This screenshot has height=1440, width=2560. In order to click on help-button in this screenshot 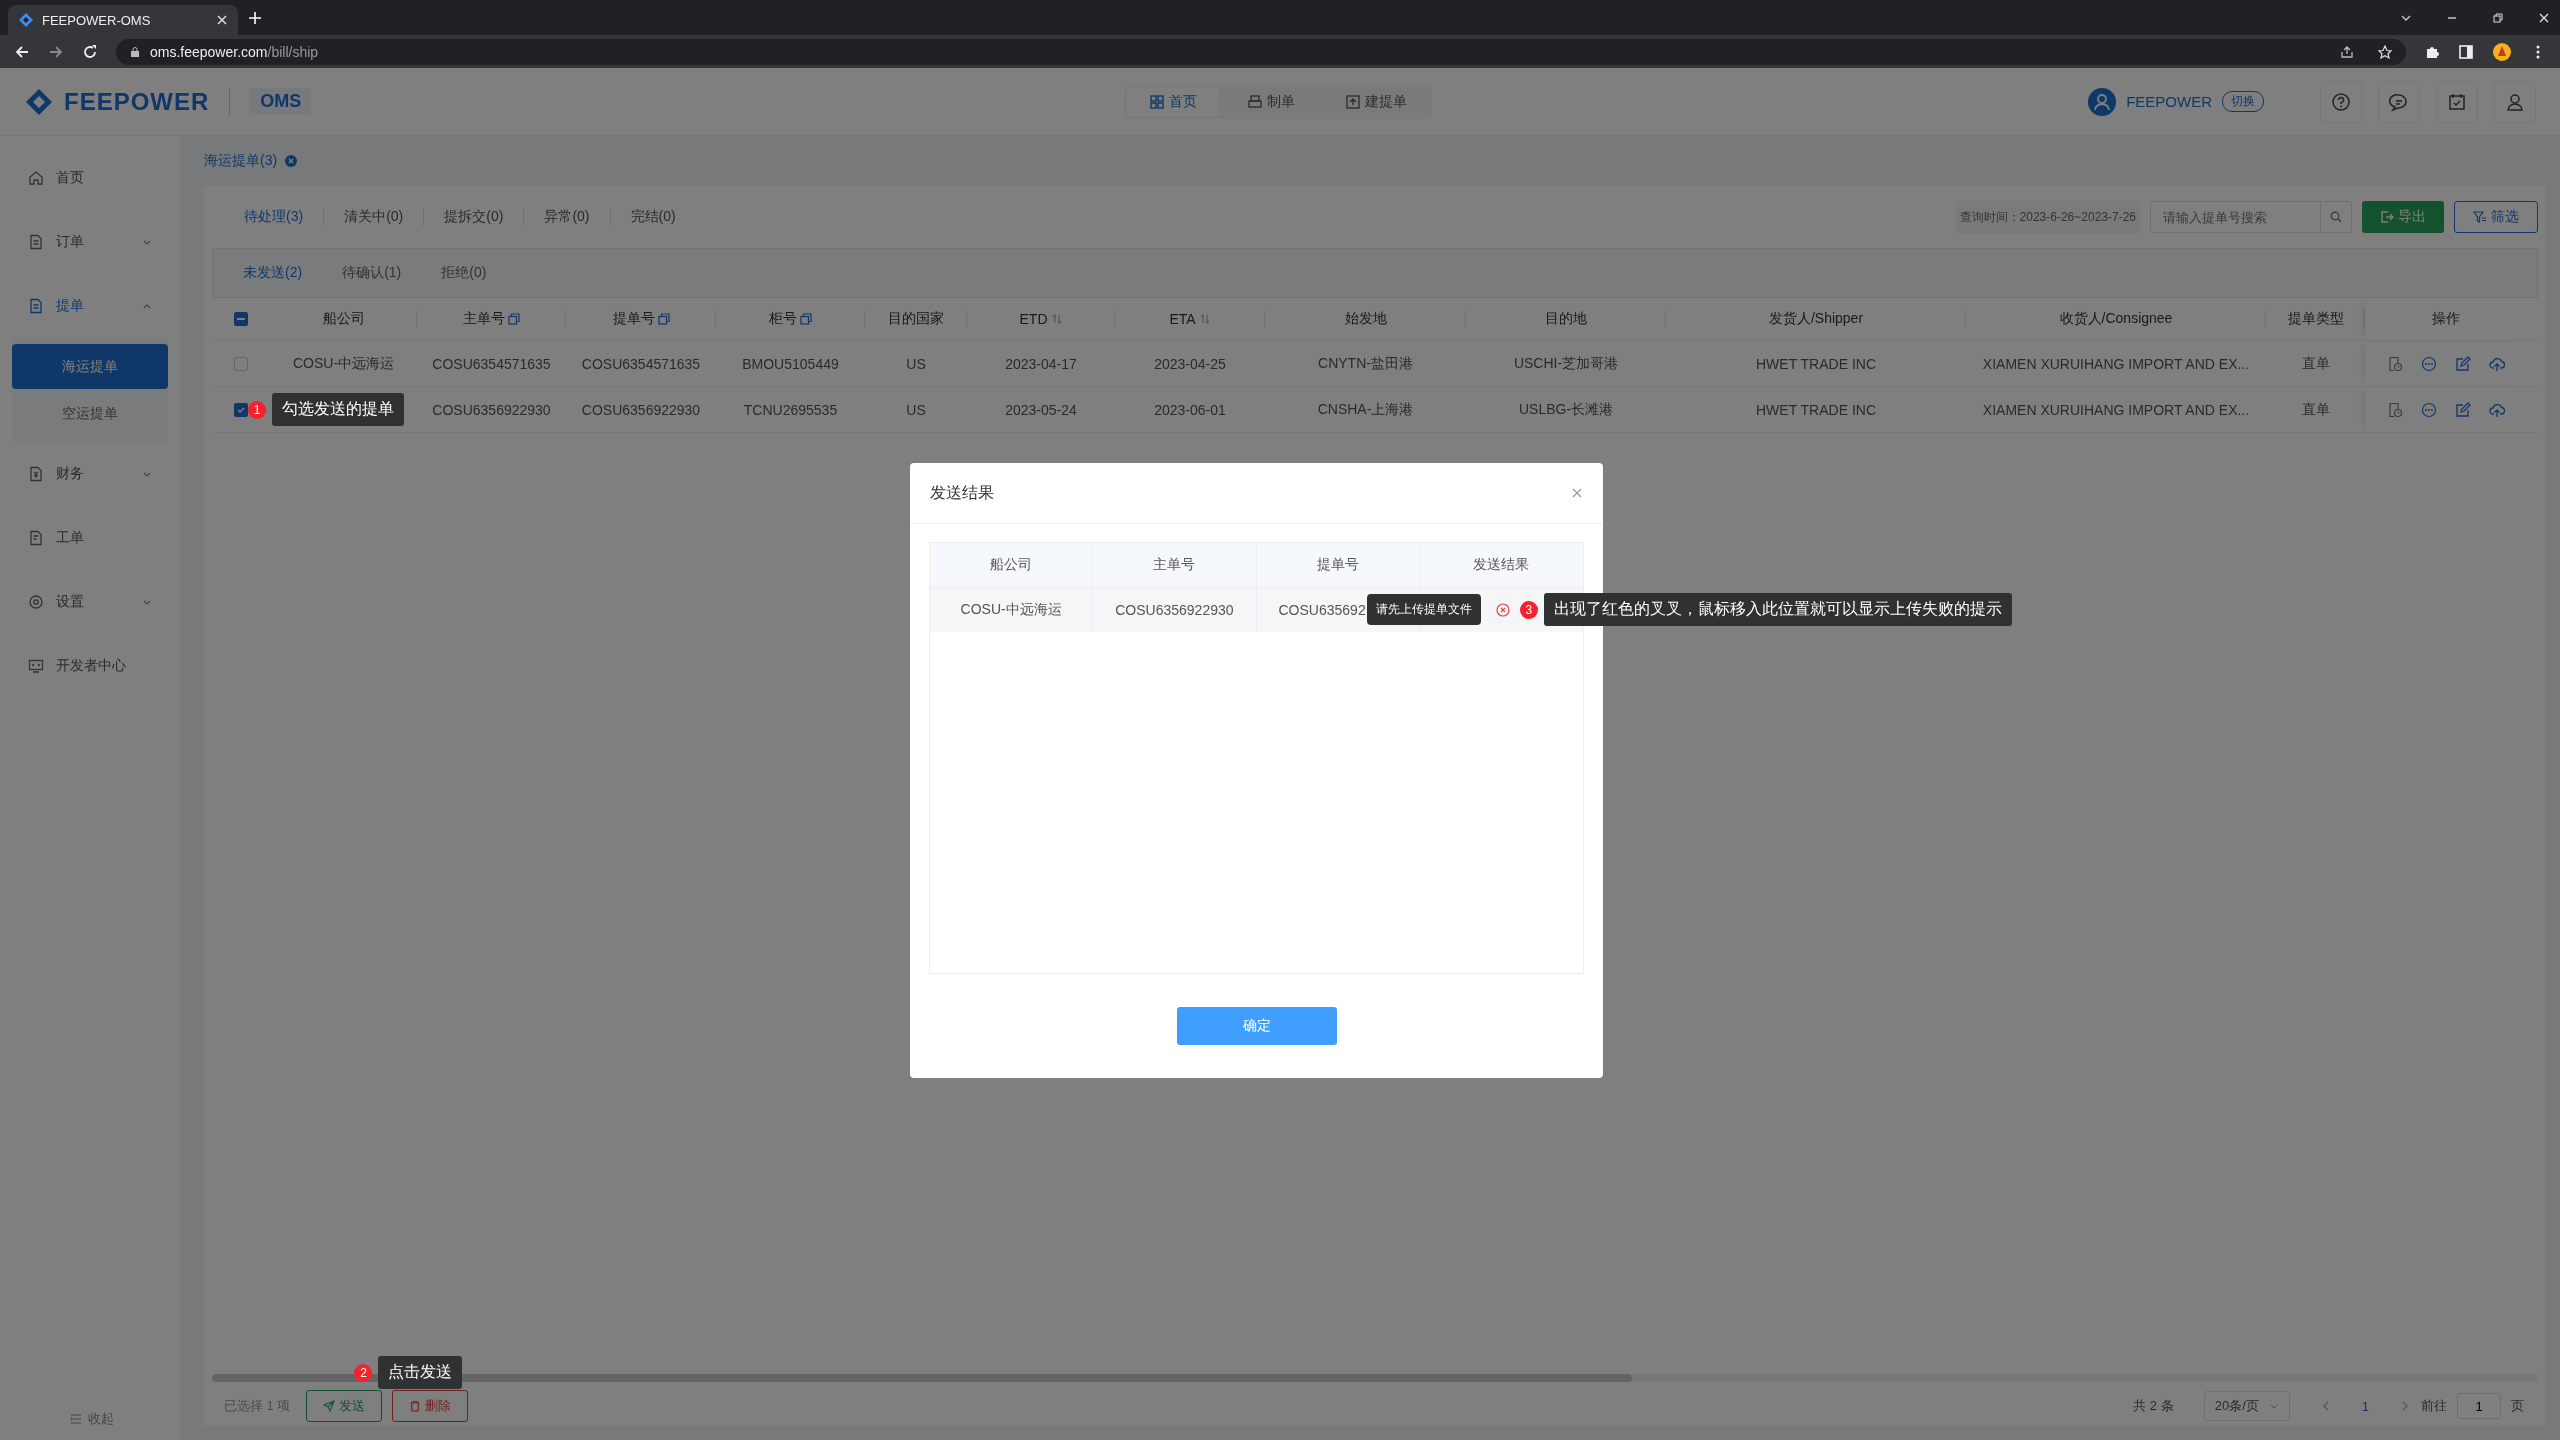, I will do `click(2341, 101)`.